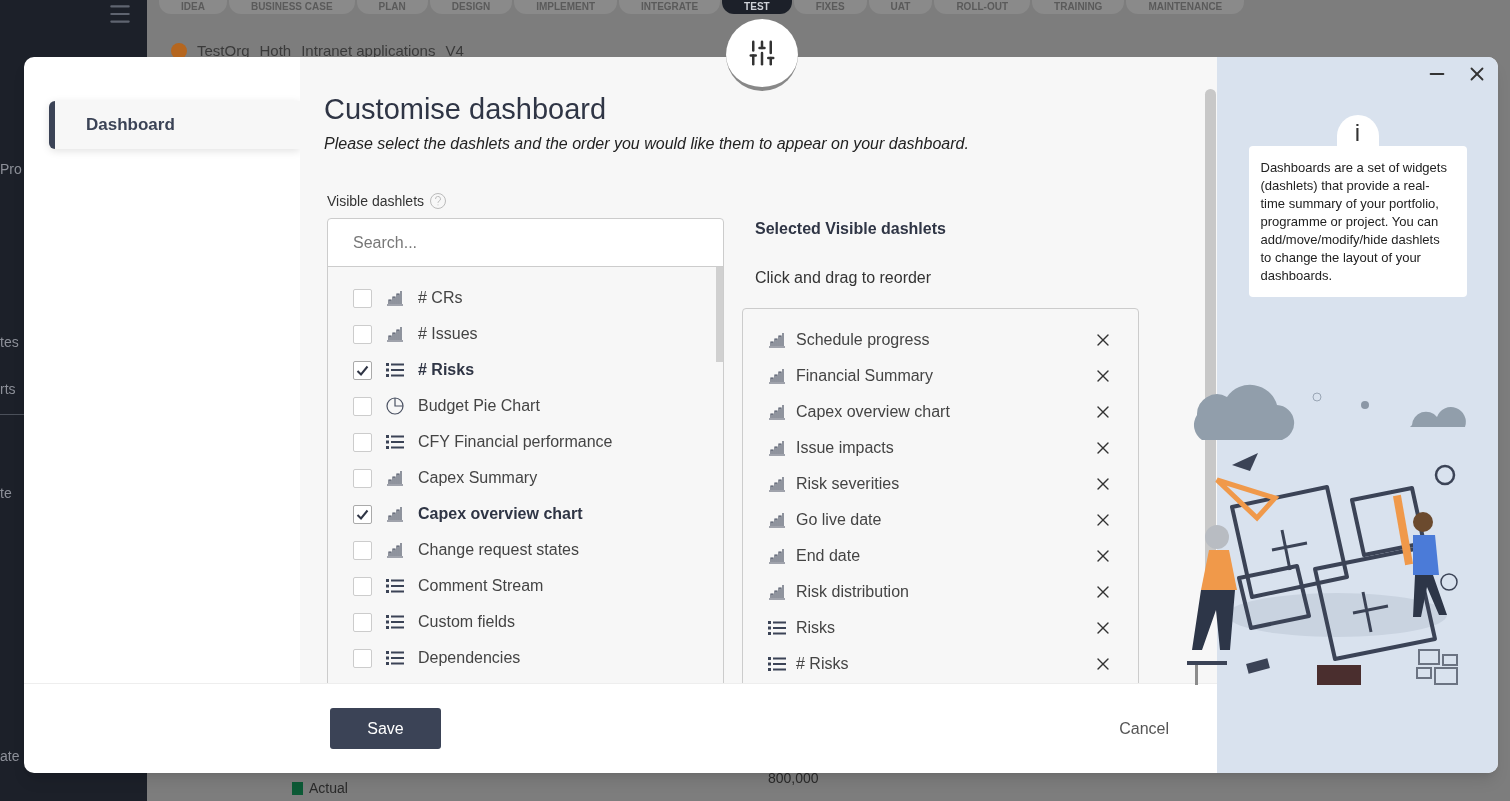  Describe the element at coordinates (816, 628) in the screenshot. I see `dashlet-label: Risks` at that location.